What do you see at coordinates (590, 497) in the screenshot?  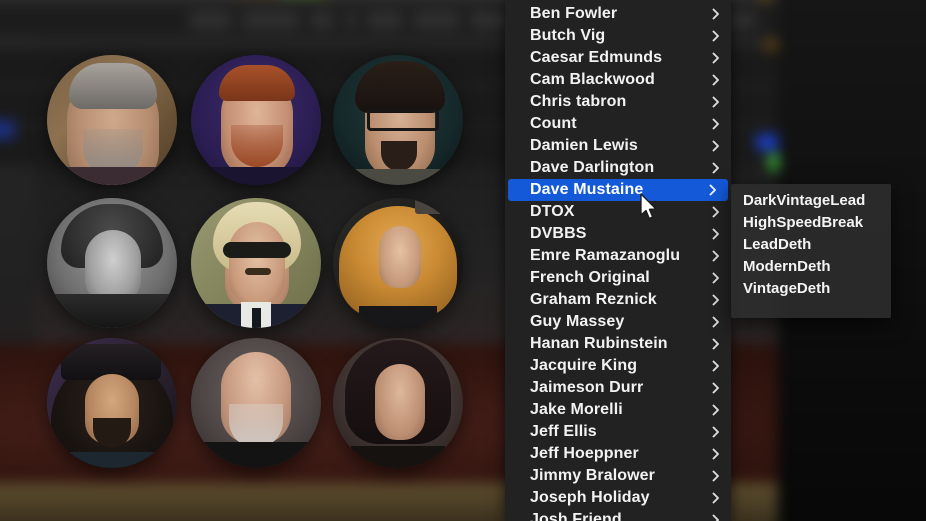 I see `menu-item-label: Joseph Holiday` at bounding box center [590, 497].